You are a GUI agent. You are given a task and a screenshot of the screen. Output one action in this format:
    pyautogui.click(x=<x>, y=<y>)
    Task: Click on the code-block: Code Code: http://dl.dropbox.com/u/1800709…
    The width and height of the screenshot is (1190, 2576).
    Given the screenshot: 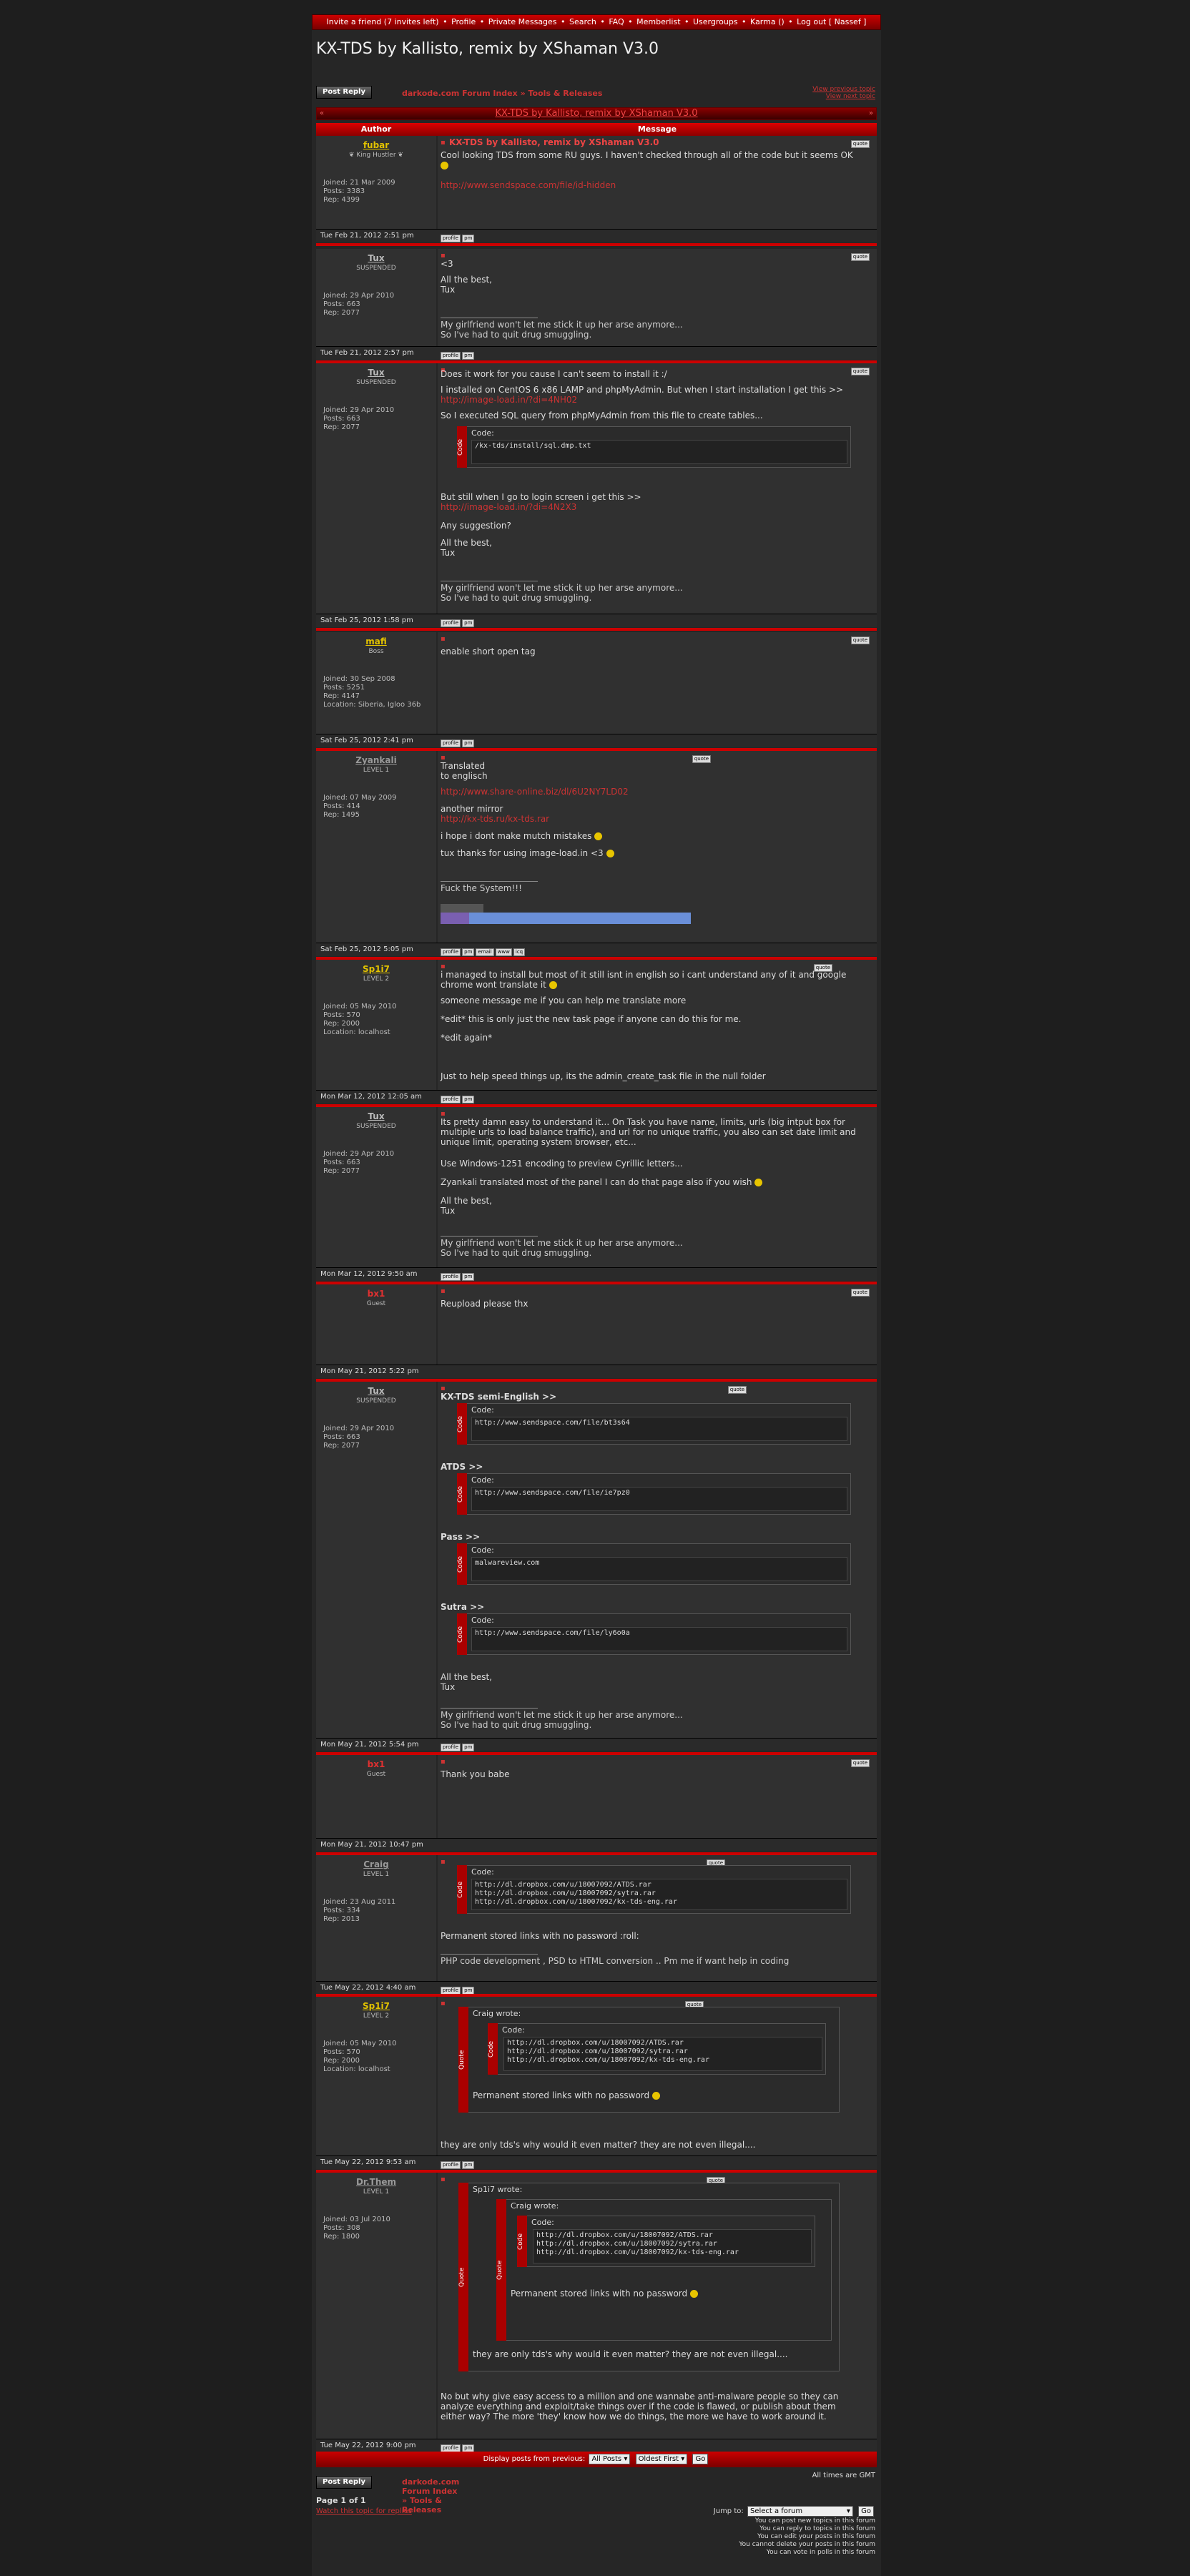 What is the action you would take?
    pyautogui.click(x=666, y=2242)
    